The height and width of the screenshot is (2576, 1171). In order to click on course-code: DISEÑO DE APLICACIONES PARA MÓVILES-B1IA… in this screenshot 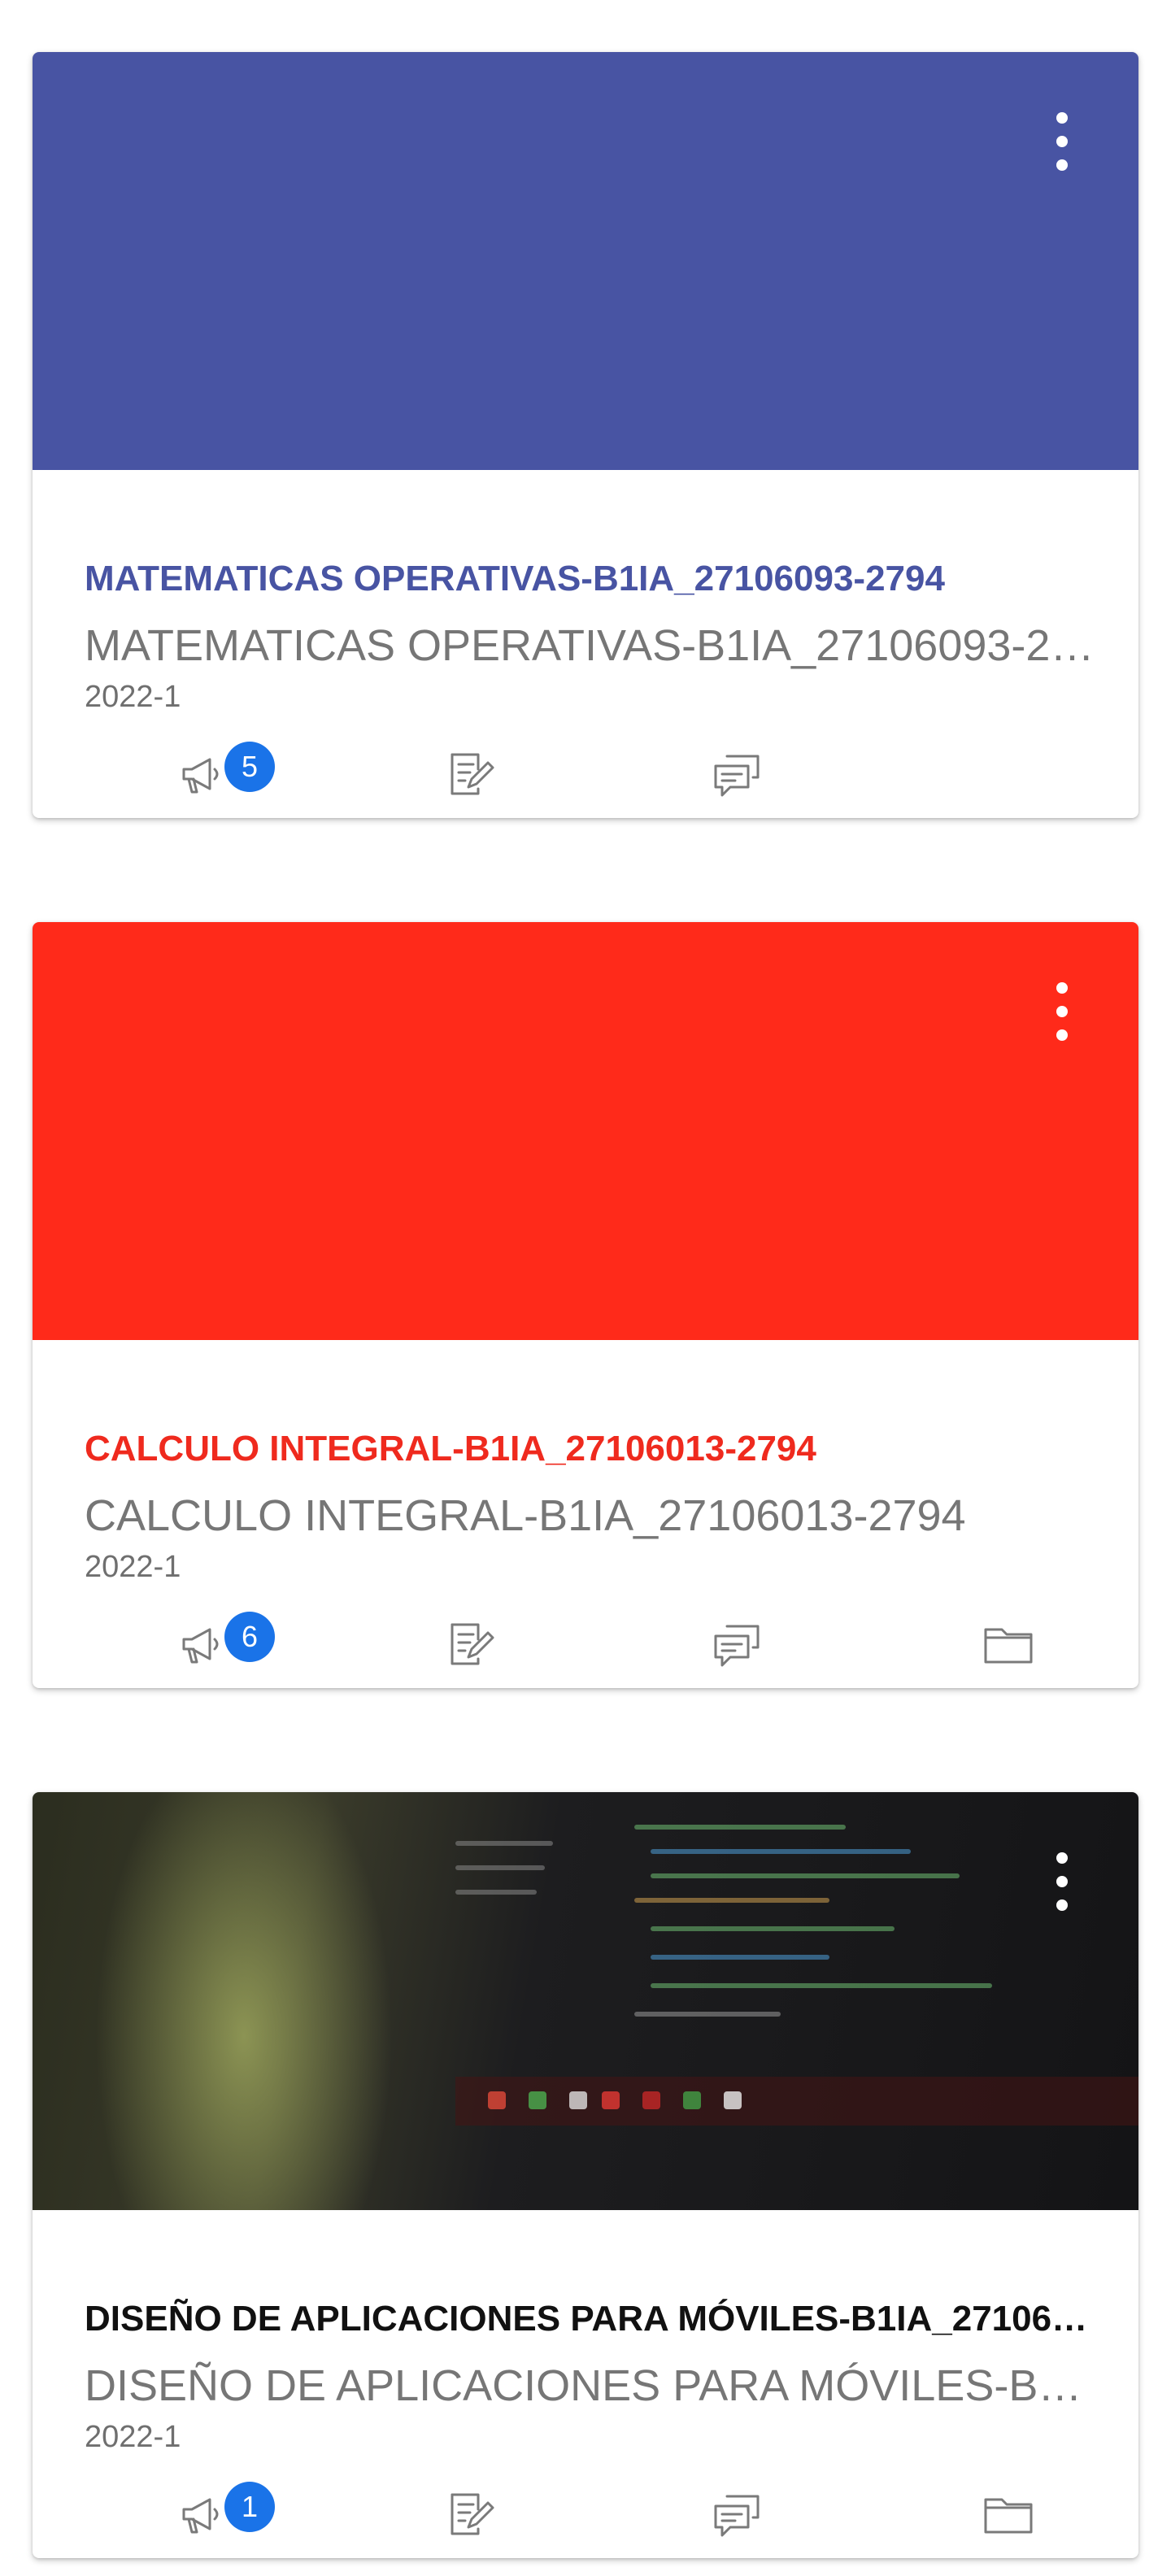, I will do `click(593, 2319)`.